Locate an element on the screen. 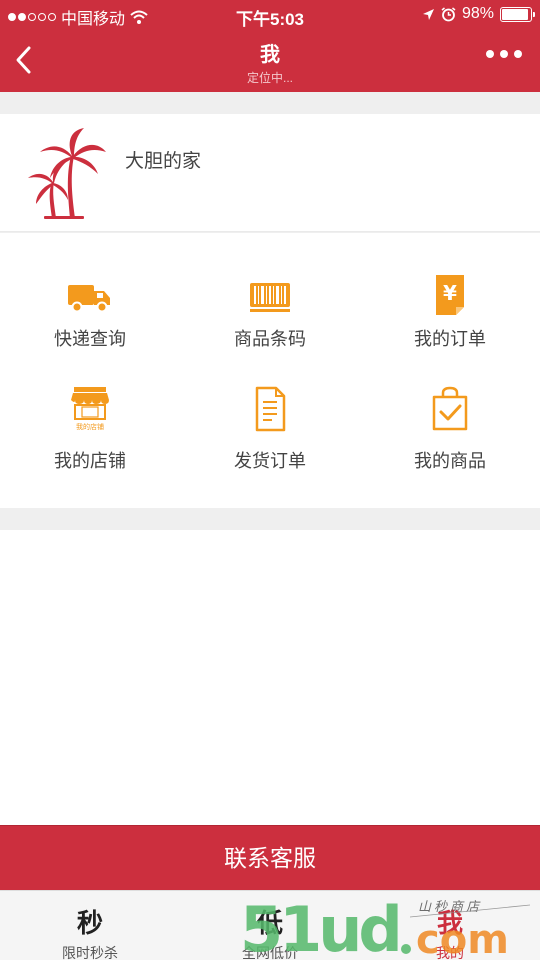 The image size is (540, 960). menu-item-label: 我的店铺 is located at coordinates (90, 461).